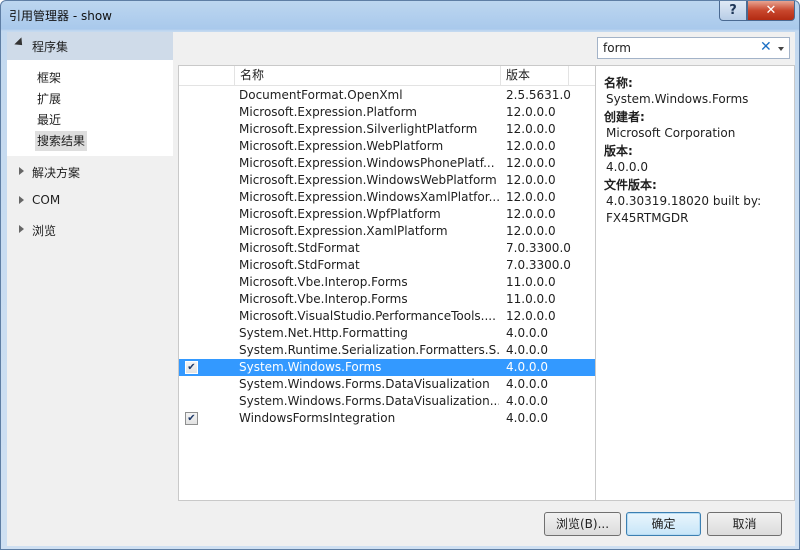 This screenshot has width=800, height=550. Describe the element at coordinates (368, 76) in the screenshot. I see `column-header-name: 名称` at that location.